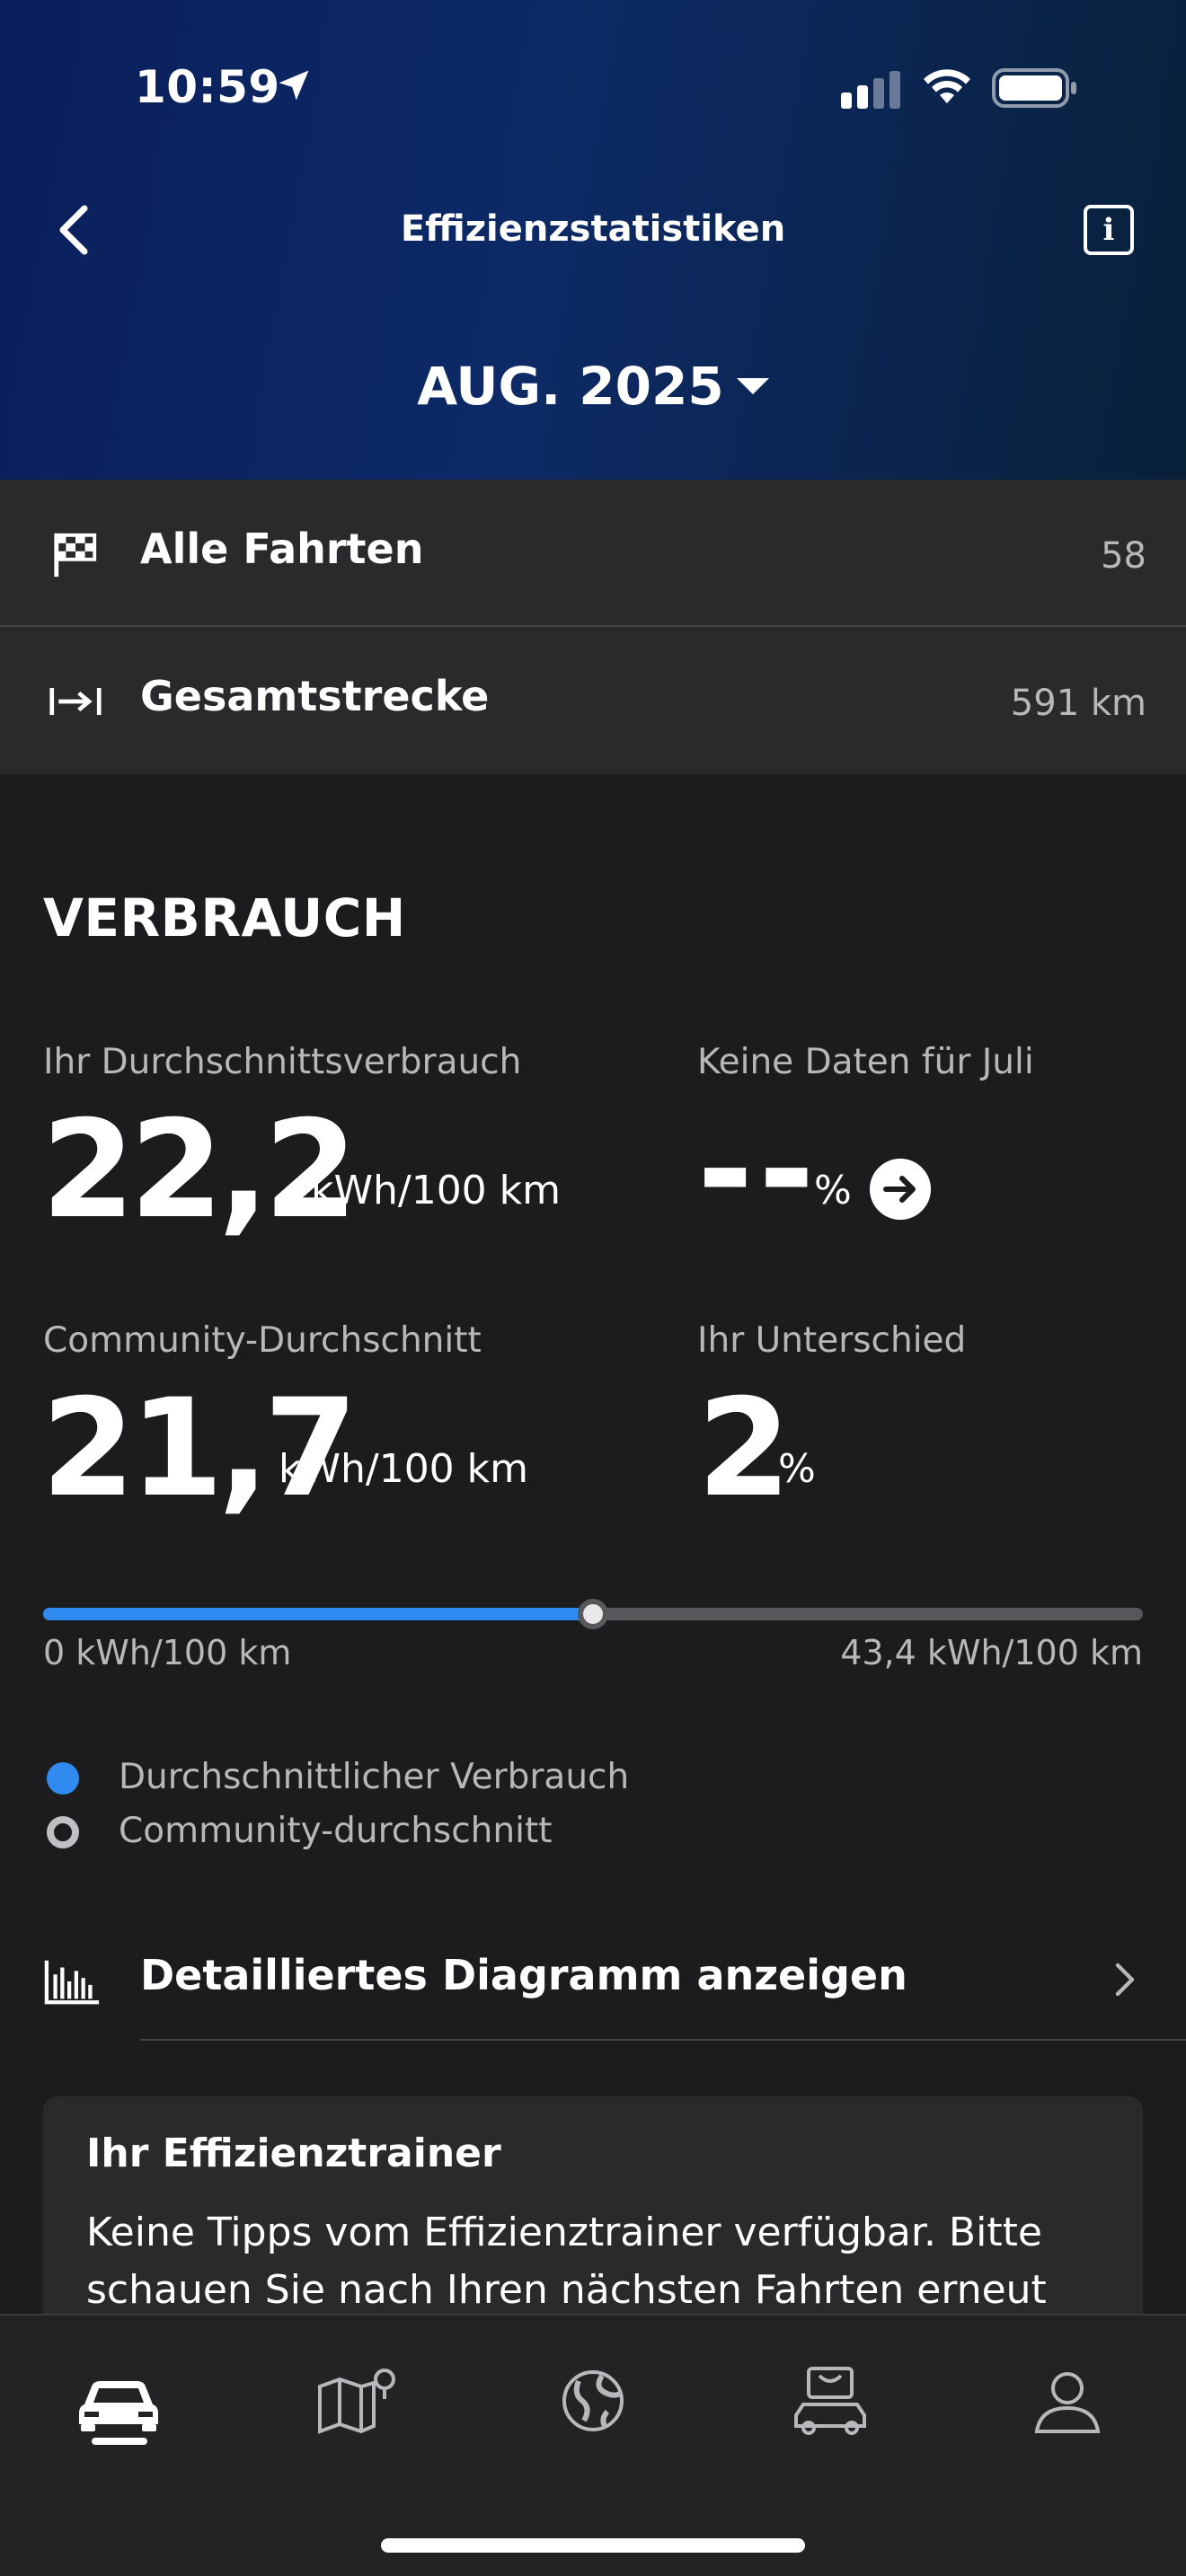 The height and width of the screenshot is (2576, 1186). Describe the element at coordinates (570, 386) in the screenshot. I see `month-label: AUG. 2025` at that location.